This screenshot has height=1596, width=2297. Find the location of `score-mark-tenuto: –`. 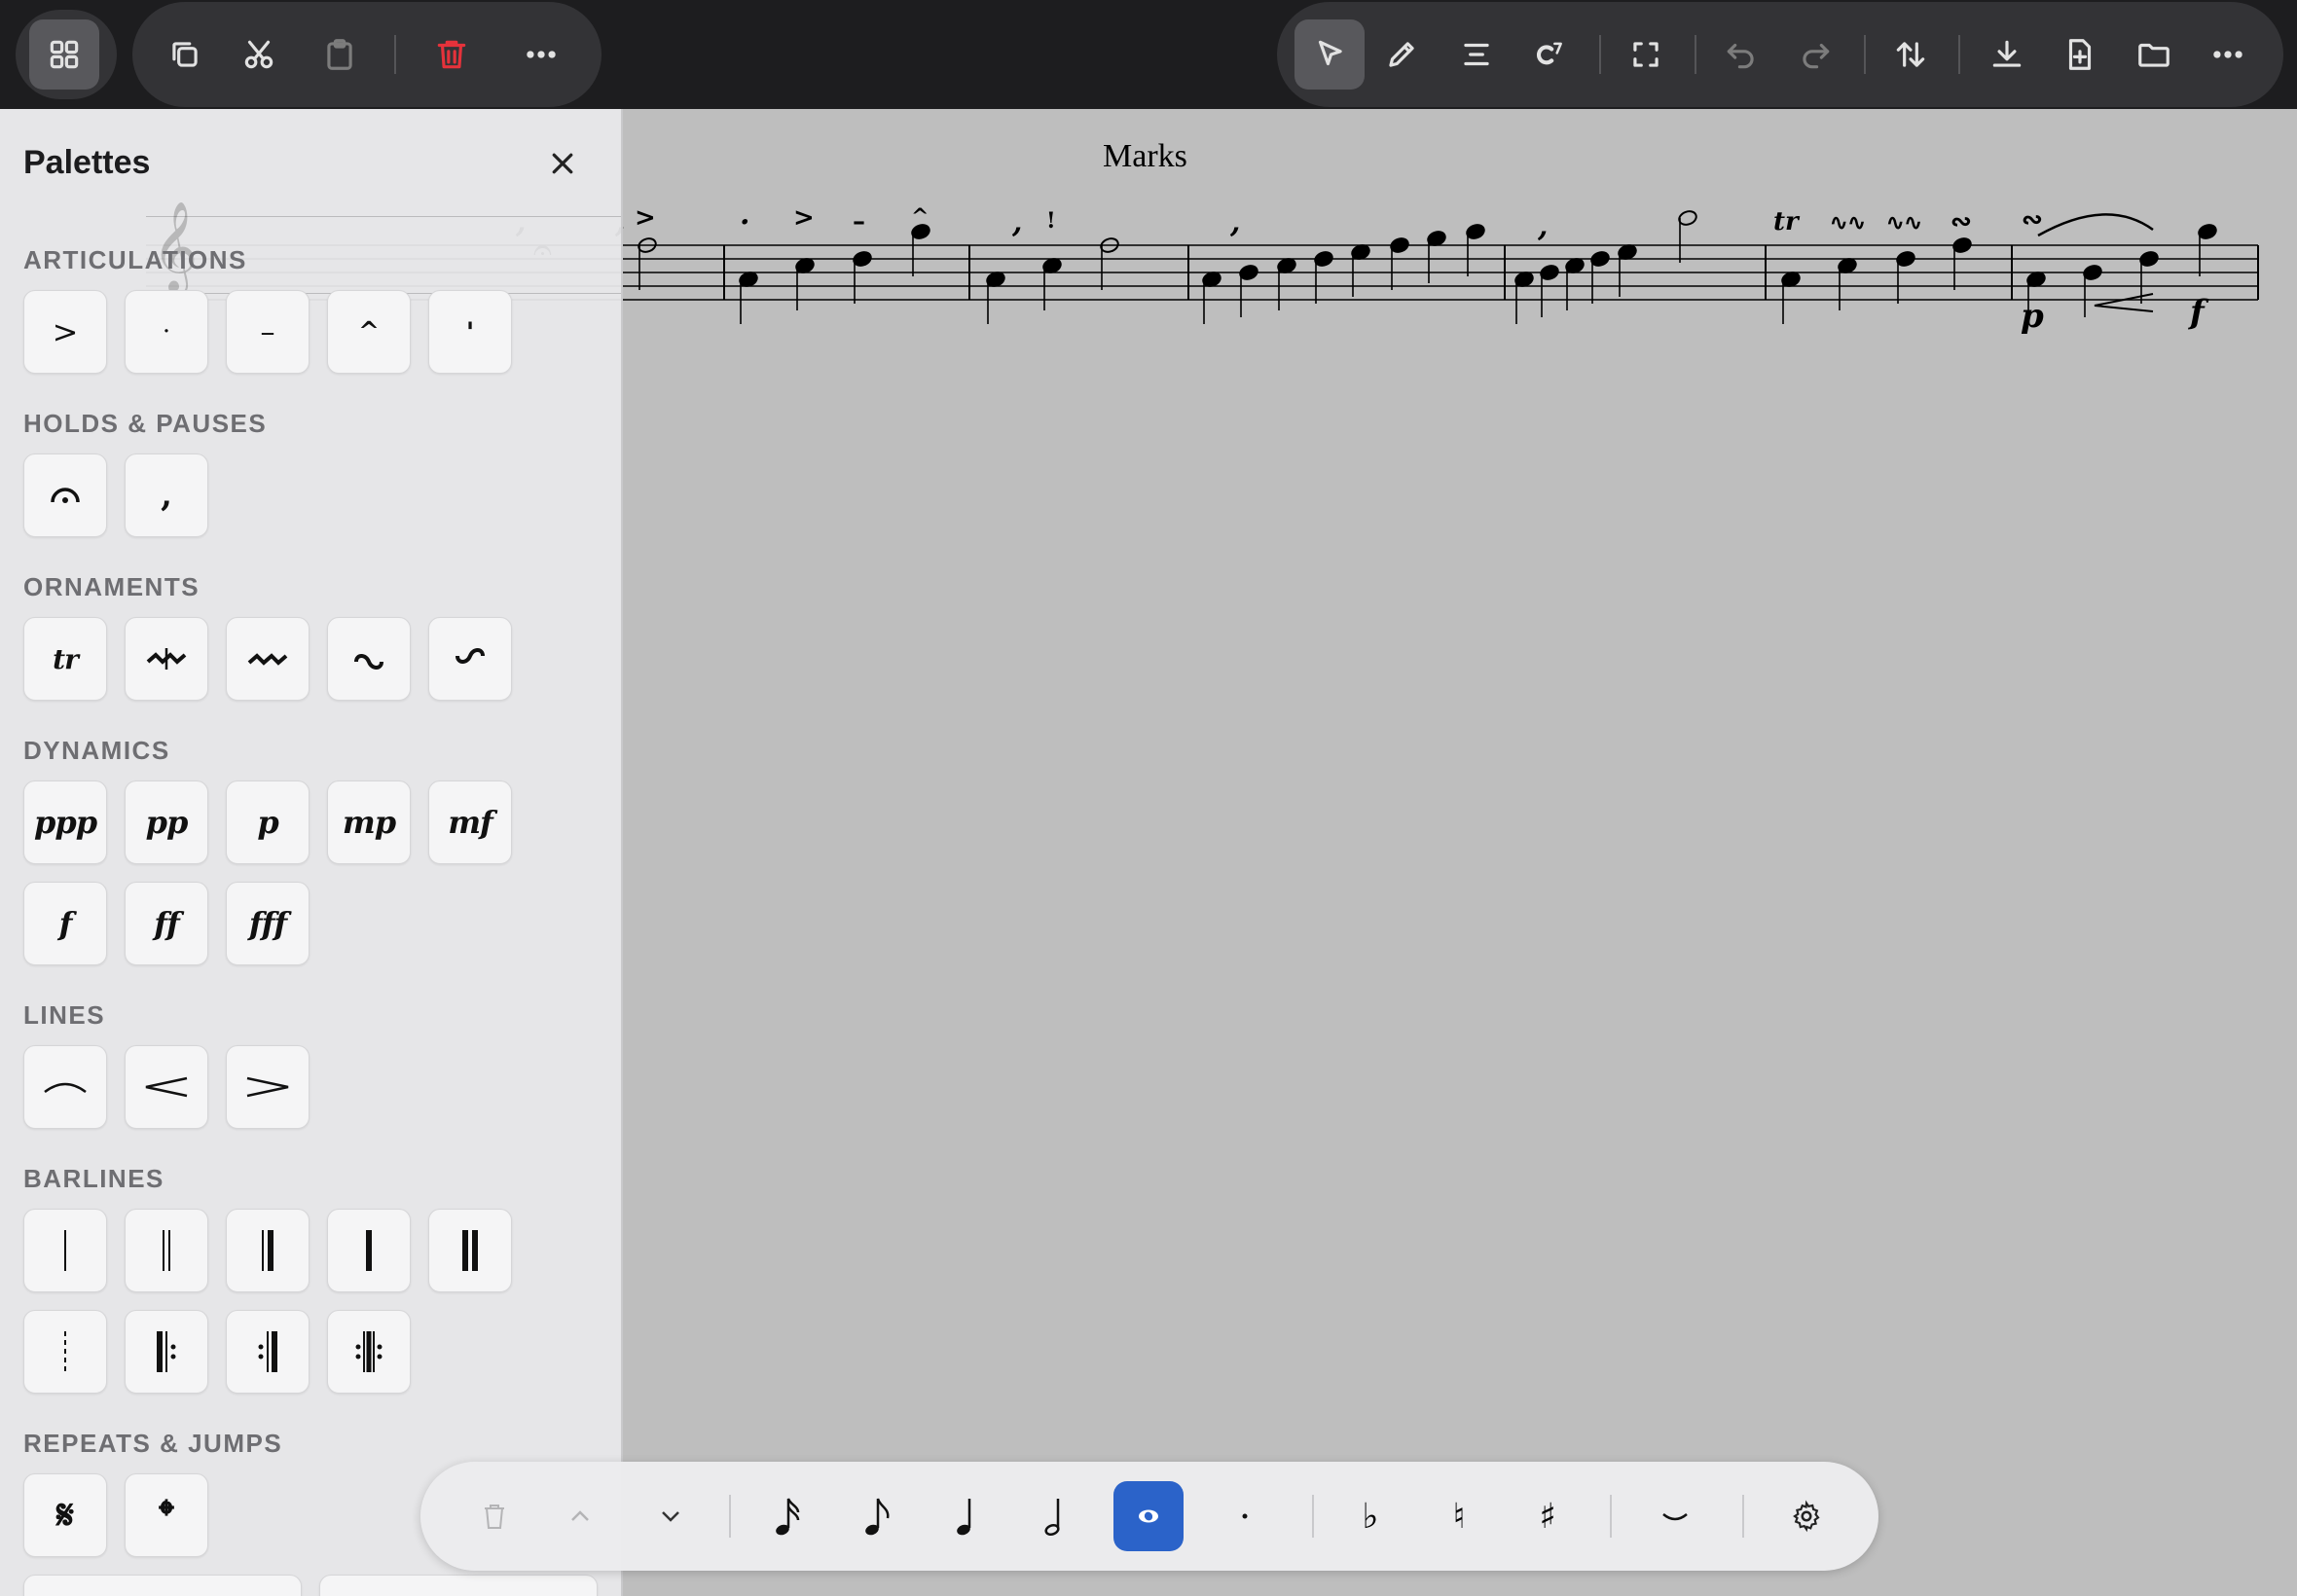

score-mark-tenuto: – is located at coordinates (859, 221).